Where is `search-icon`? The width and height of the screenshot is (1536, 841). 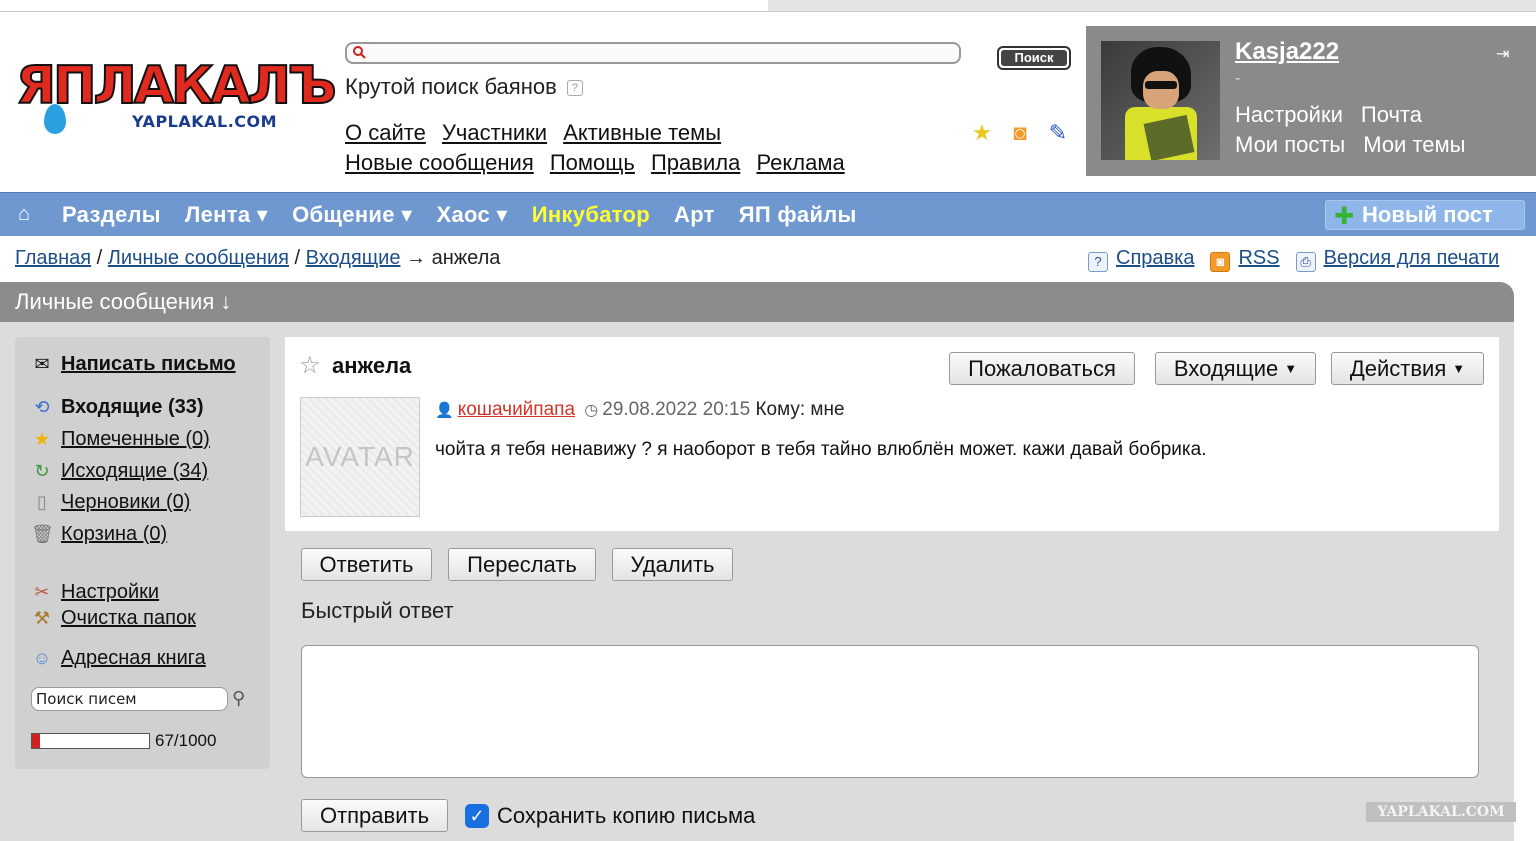
search-icon is located at coordinates (359, 52).